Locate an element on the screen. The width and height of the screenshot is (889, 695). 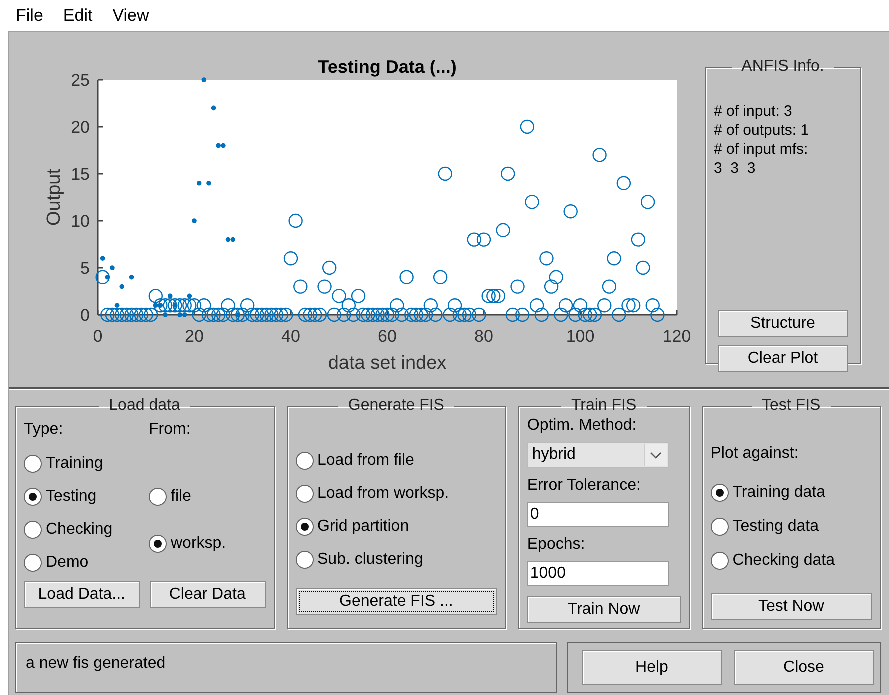
info-text: # of outputs: 1 is located at coordinates (762, 130).